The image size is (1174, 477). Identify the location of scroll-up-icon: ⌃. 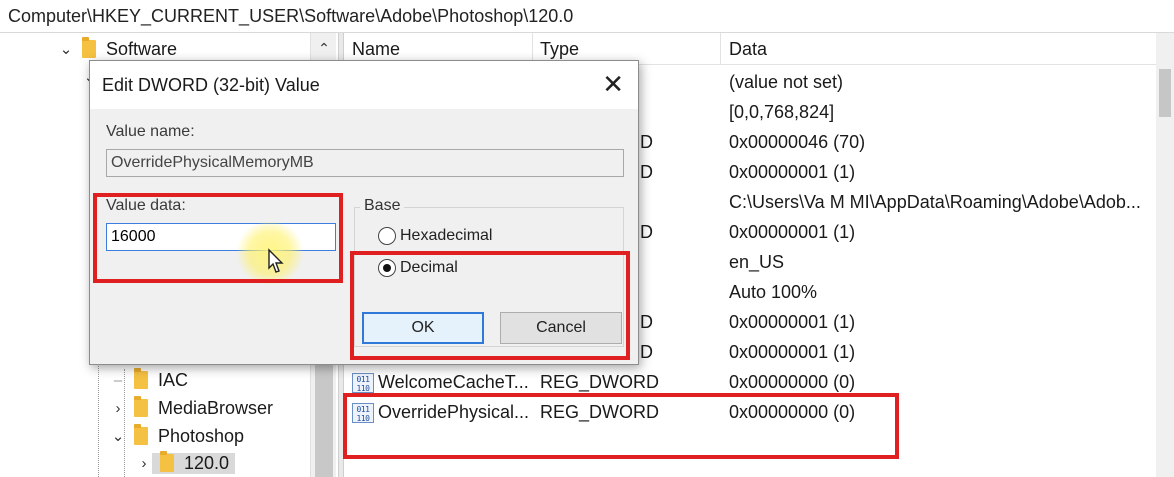
(324, 48).